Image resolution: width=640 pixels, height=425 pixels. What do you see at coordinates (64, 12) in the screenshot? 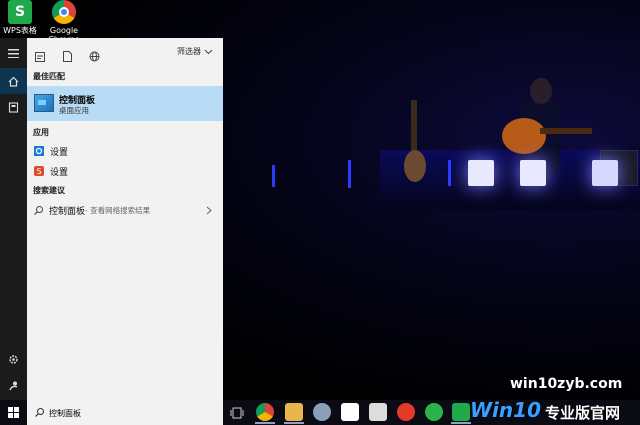
I see `chrome-icon` at bounding box center [64, 12].